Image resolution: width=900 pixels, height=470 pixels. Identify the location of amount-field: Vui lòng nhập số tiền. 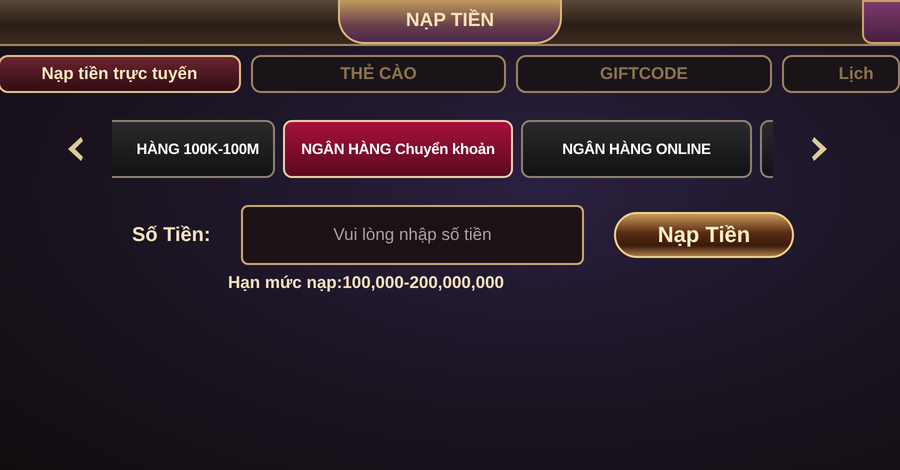
(412, 235).